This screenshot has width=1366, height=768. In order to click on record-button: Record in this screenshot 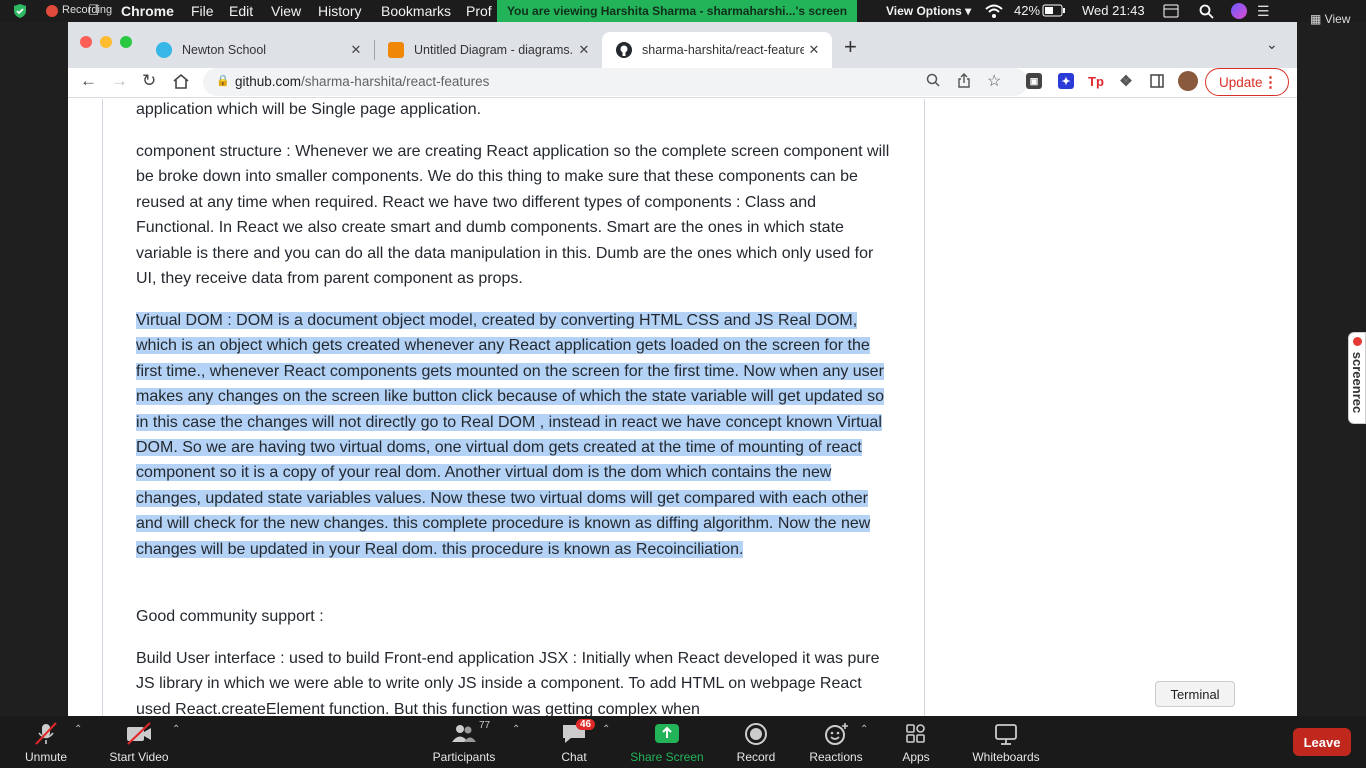, I will do `click(756, 743)`.